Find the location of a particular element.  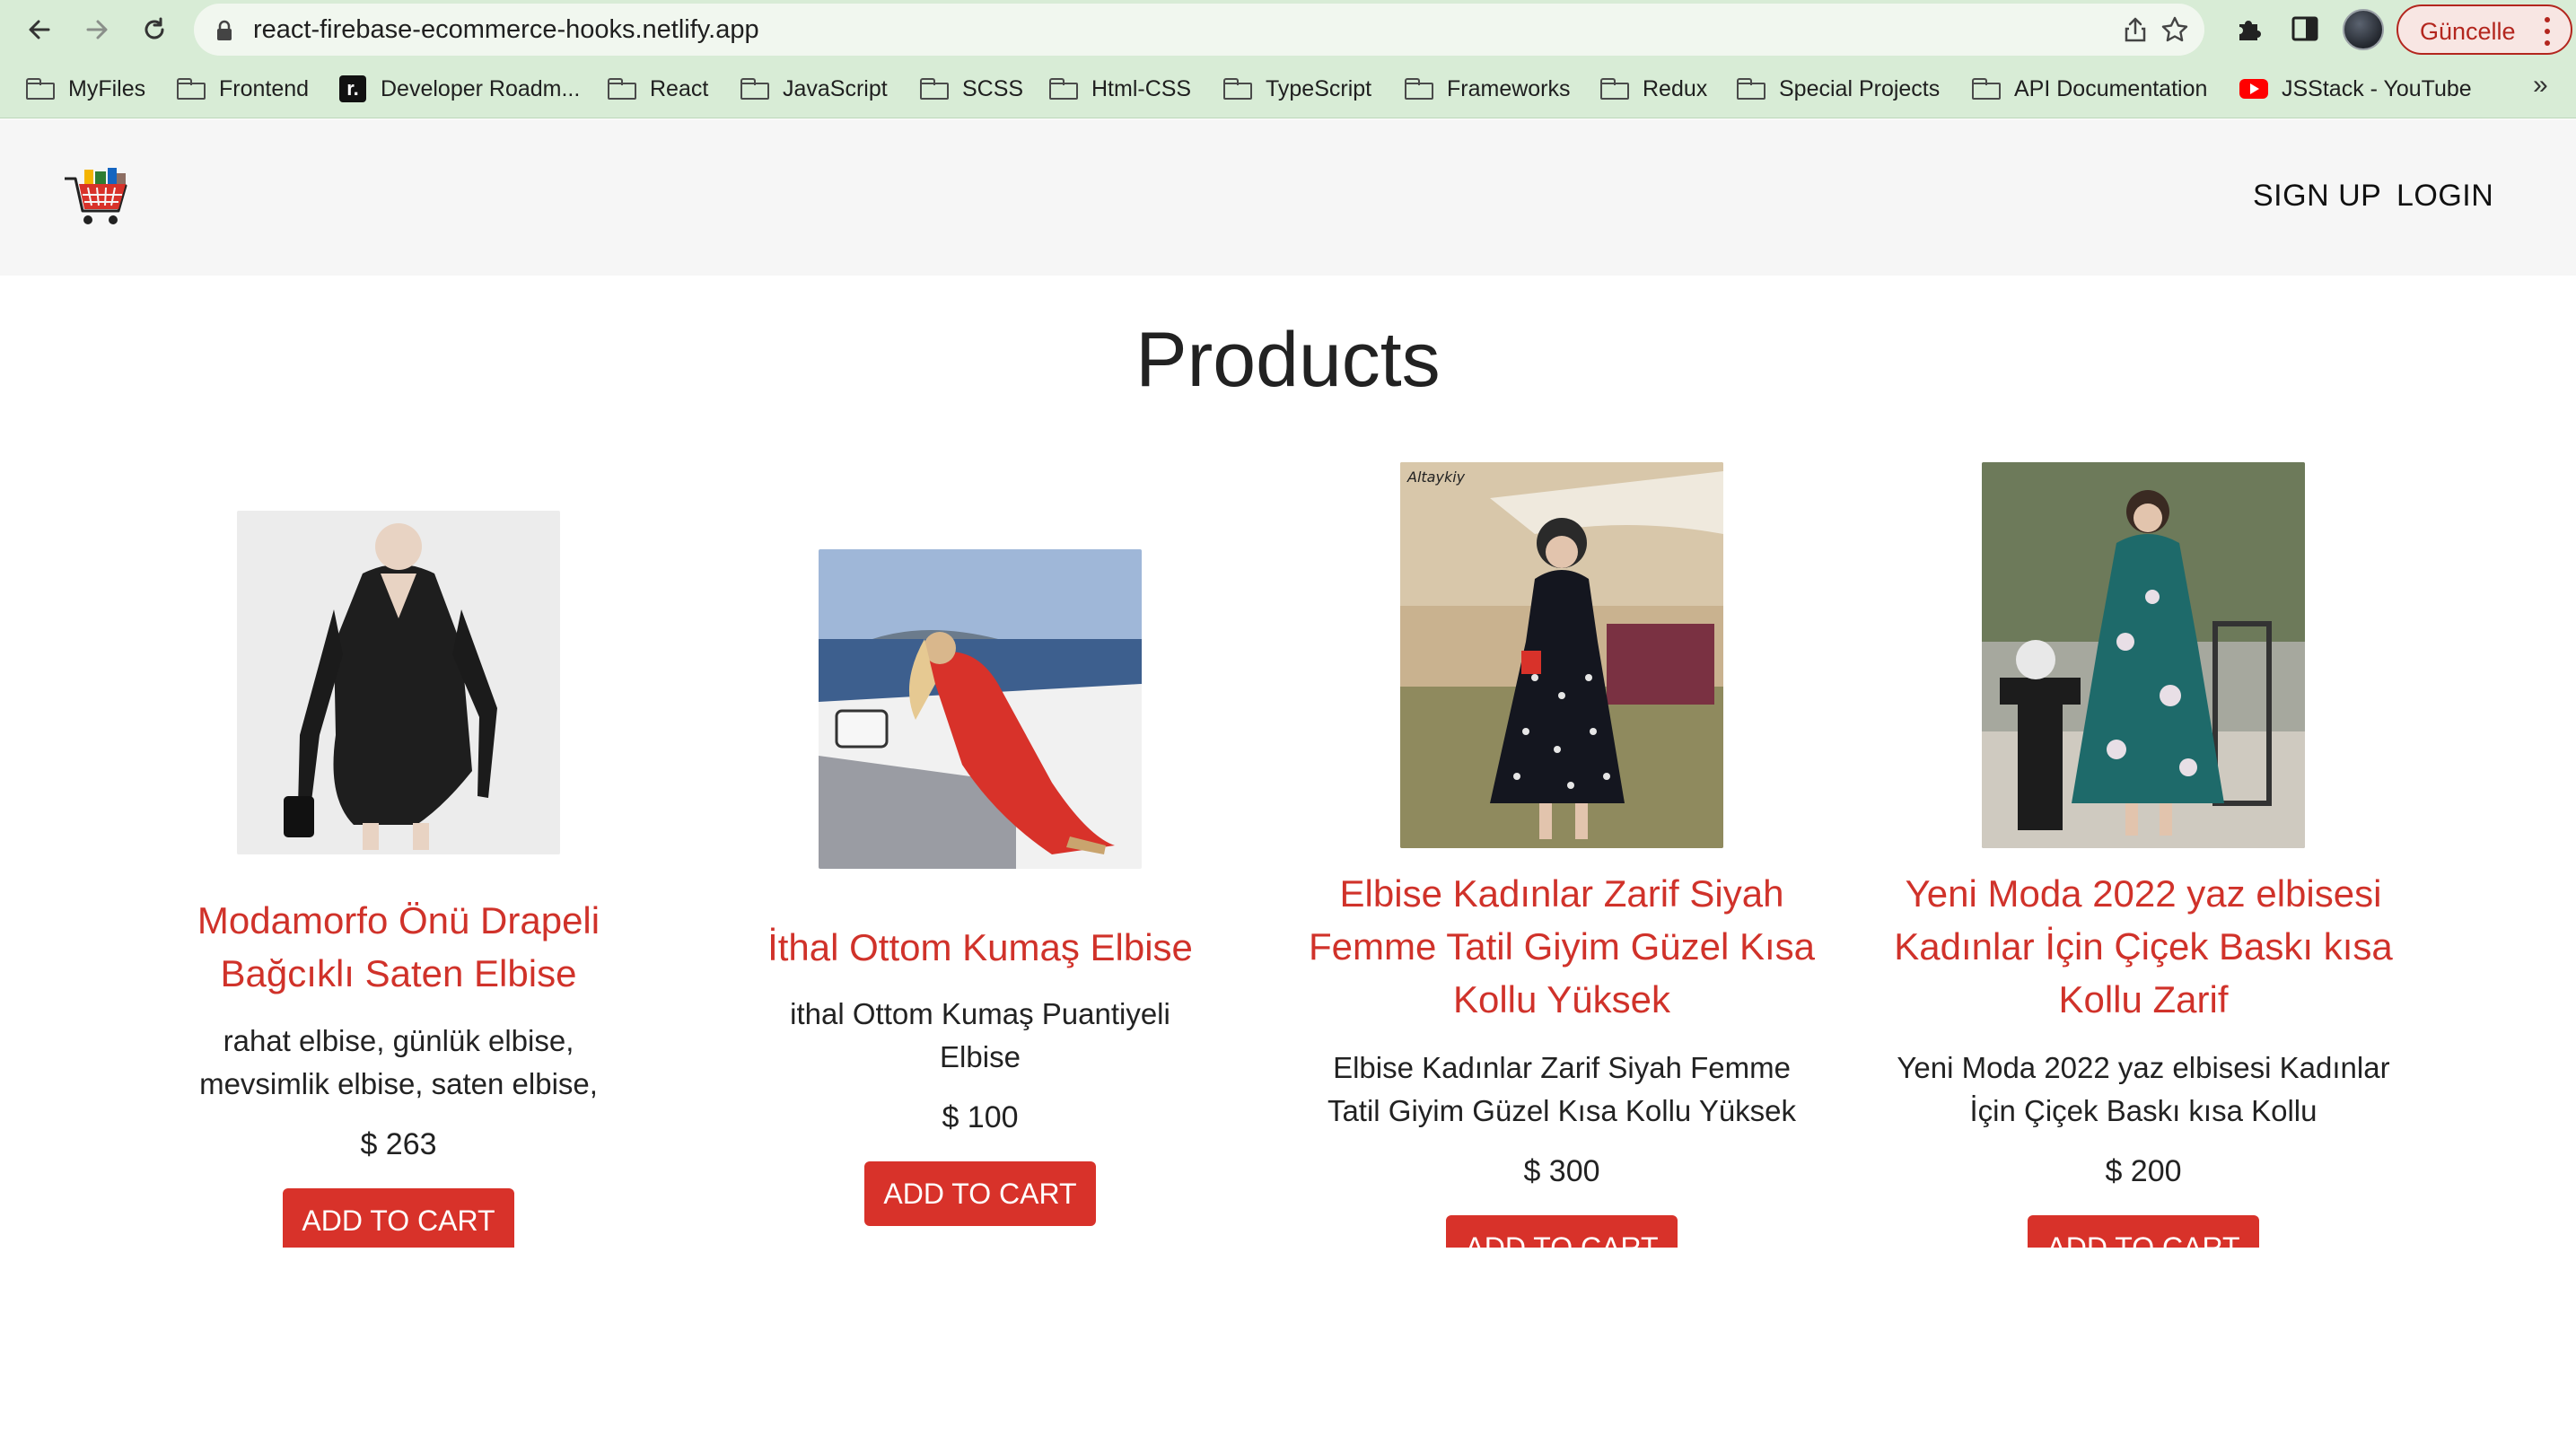

lock-icon is located at coordinates (224, 30).